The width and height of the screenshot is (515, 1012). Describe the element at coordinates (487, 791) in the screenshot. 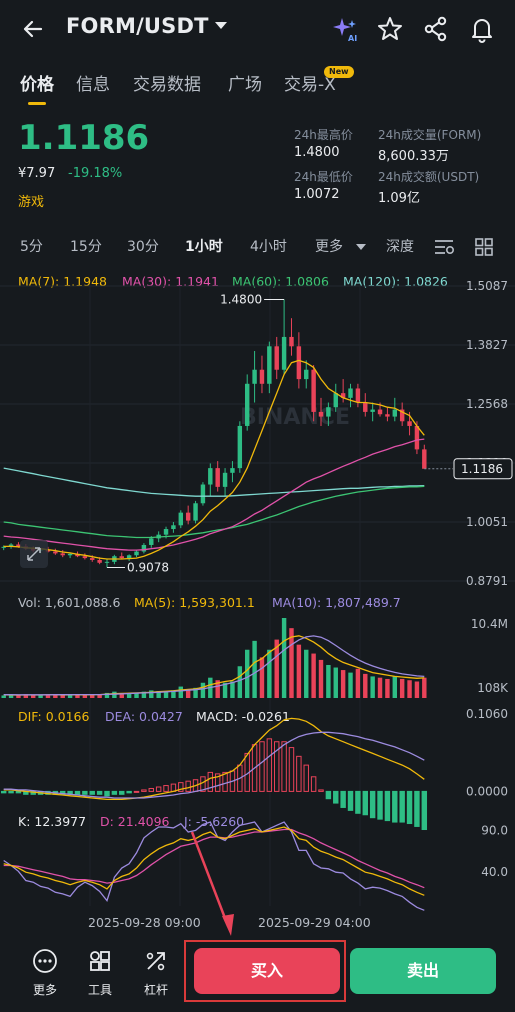

I see `macd-y-tick-label: 0.0000` at that location.